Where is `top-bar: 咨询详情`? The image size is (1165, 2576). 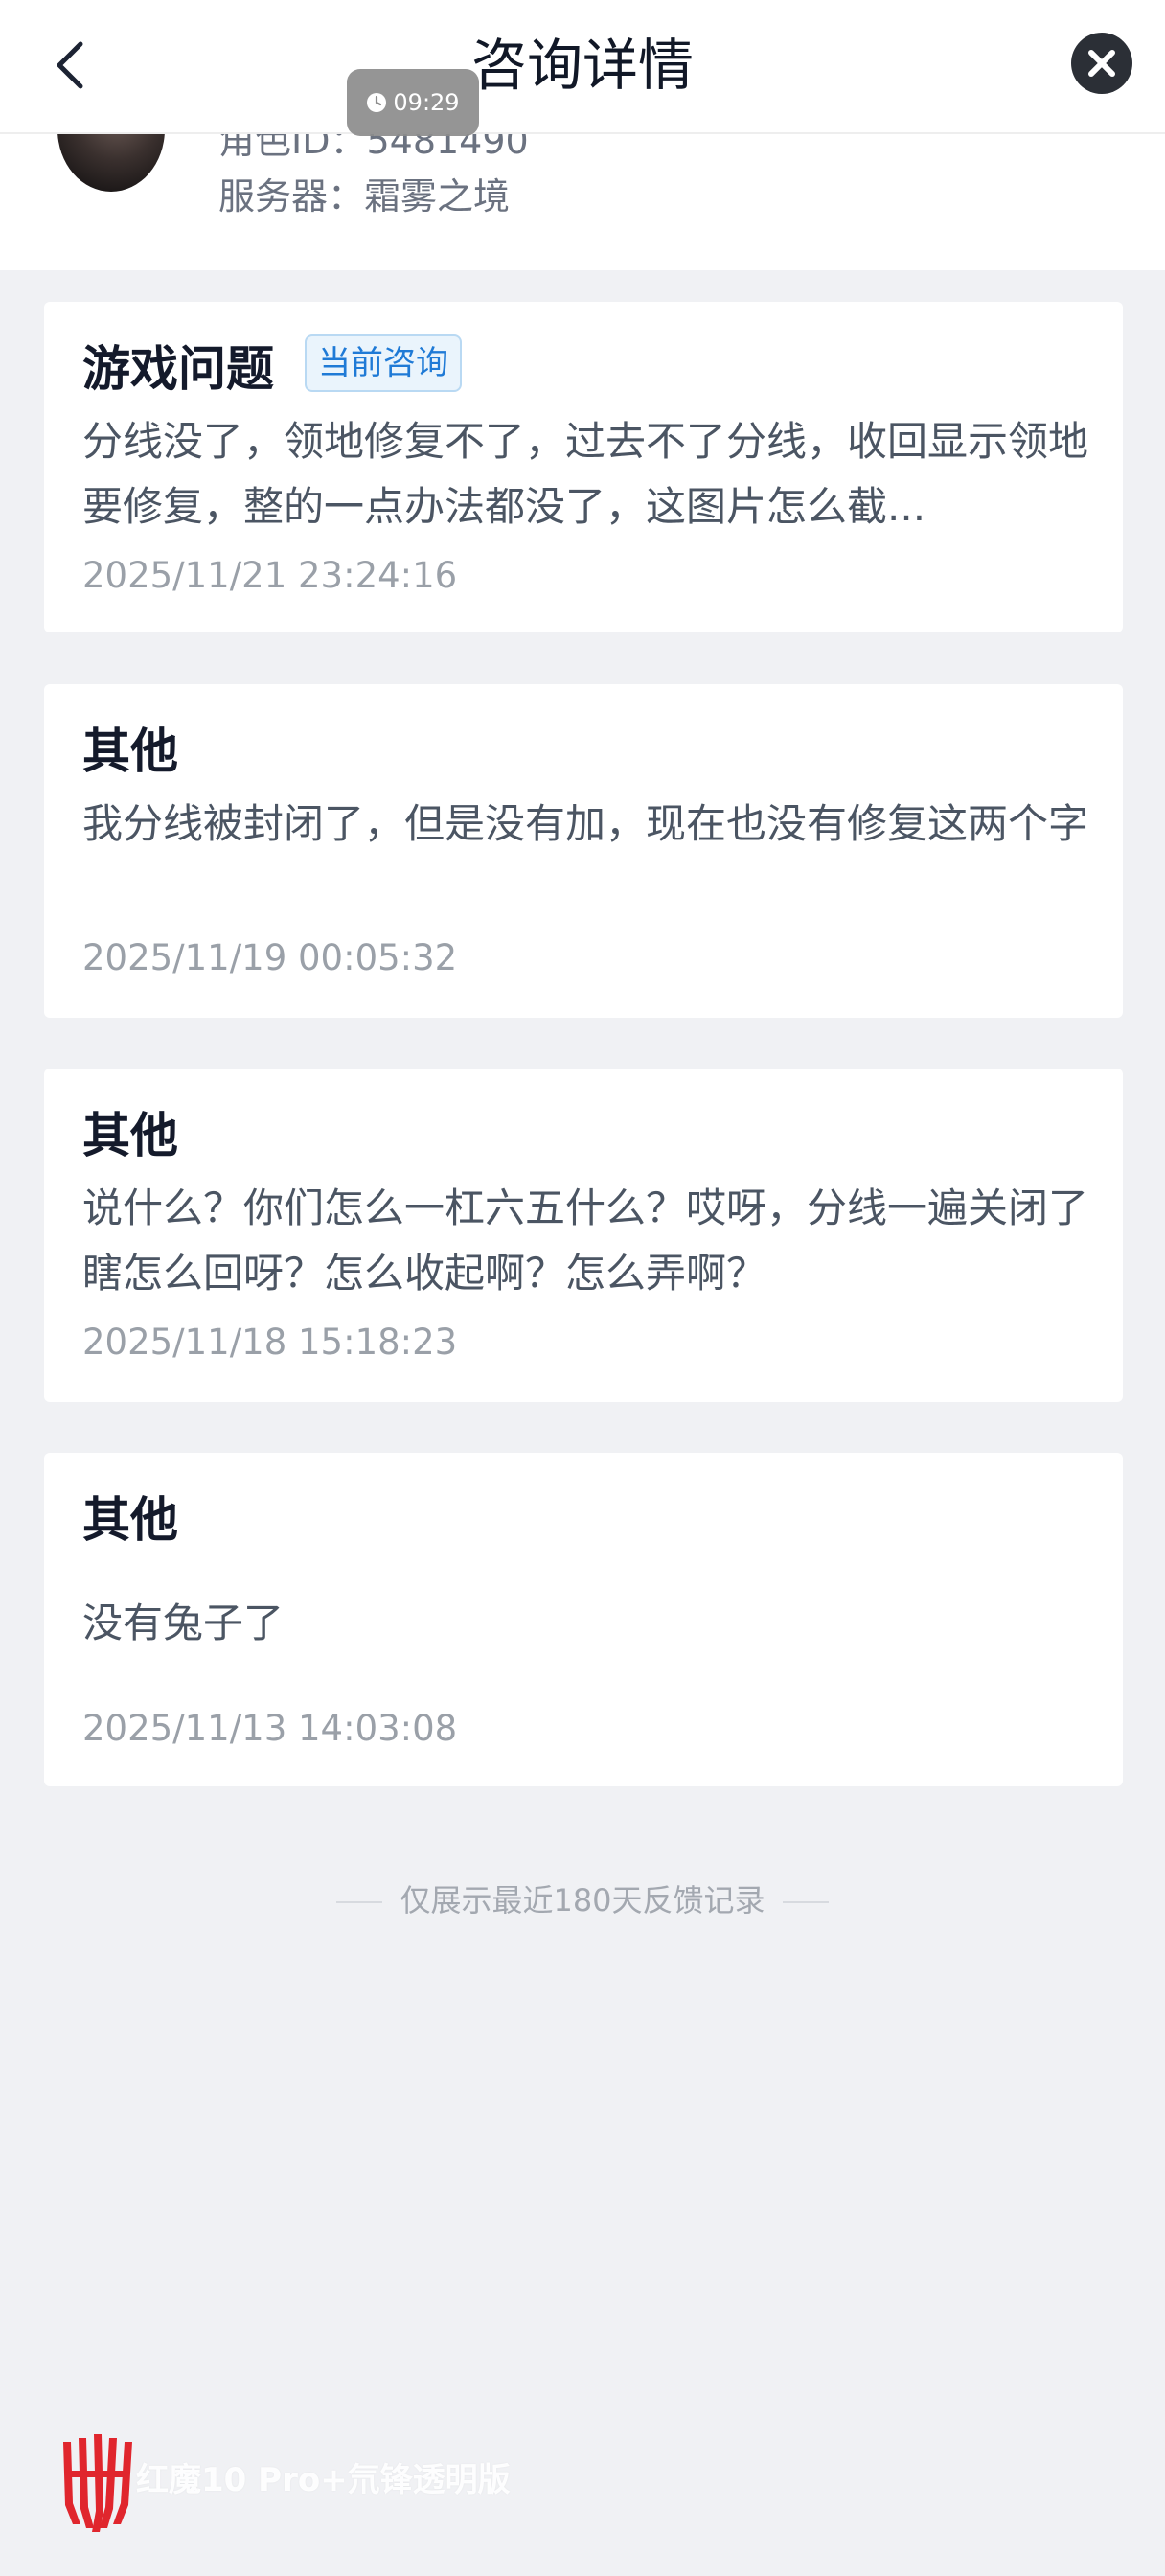 top-bar: 咨询详情 is located at coordinates (582, 67).